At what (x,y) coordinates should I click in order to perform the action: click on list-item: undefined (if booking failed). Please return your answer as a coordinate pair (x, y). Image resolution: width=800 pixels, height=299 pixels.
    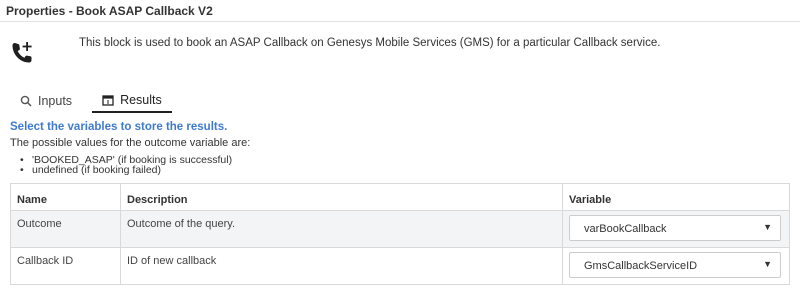
    Looking at the image, I should click on (126, 170).